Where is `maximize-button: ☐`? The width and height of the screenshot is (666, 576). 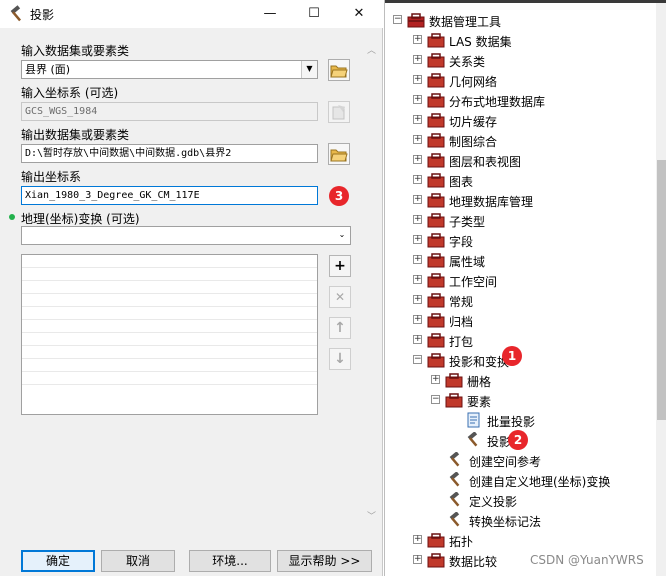 maximize-button: ☐ is located at coordinates (314, 14).